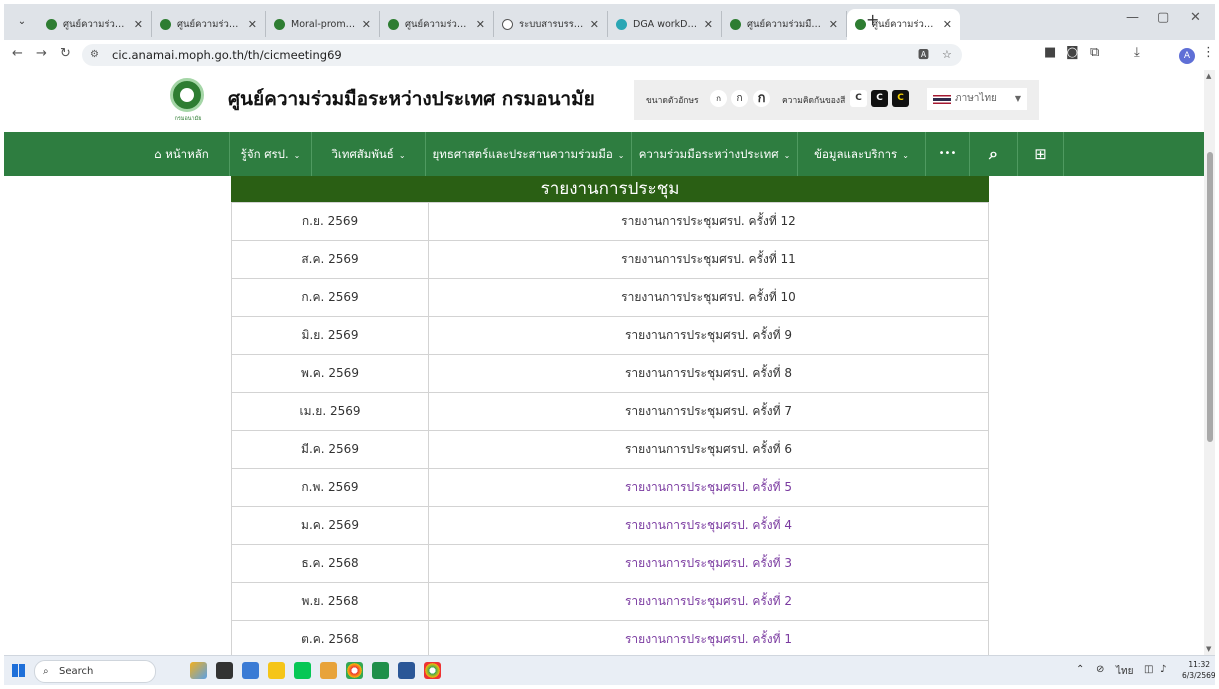 The width and height of the screenshot is (1219, 689). Describe the element at coordinates (94, 55) in the screenshot. I see `site-info-icon: ⚙` at that location.